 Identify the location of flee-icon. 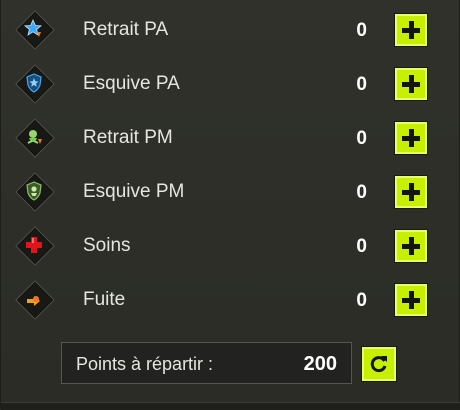
(35, 300).